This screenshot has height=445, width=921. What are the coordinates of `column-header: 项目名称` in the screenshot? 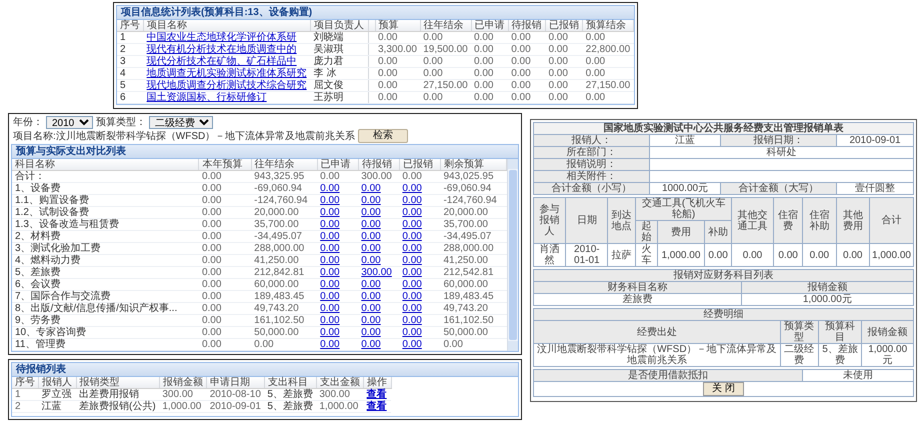 It's located at (227, 26).